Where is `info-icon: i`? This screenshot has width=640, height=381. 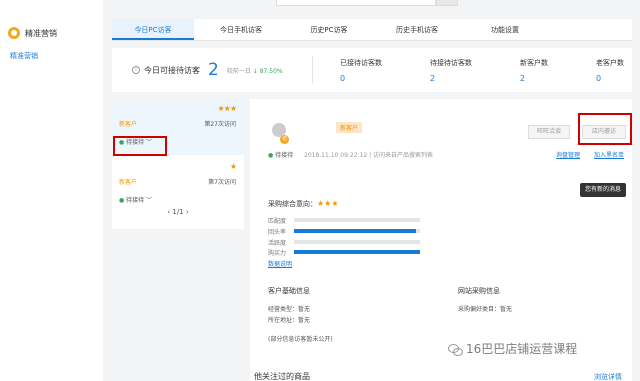
info-icon: i is located at coordinates (136, 70).